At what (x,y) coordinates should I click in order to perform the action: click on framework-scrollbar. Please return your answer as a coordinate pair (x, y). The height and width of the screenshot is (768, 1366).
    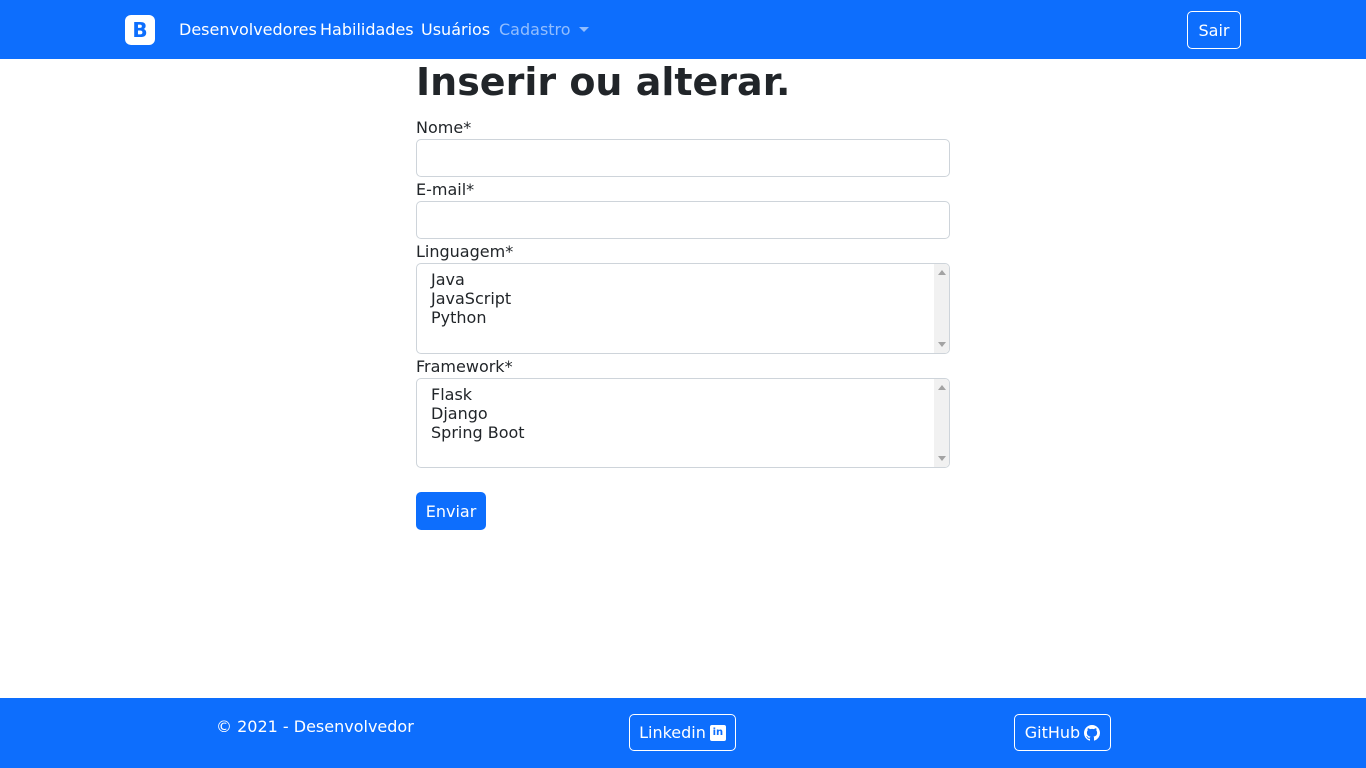
    Looking at the image, I should click on (941, 423).